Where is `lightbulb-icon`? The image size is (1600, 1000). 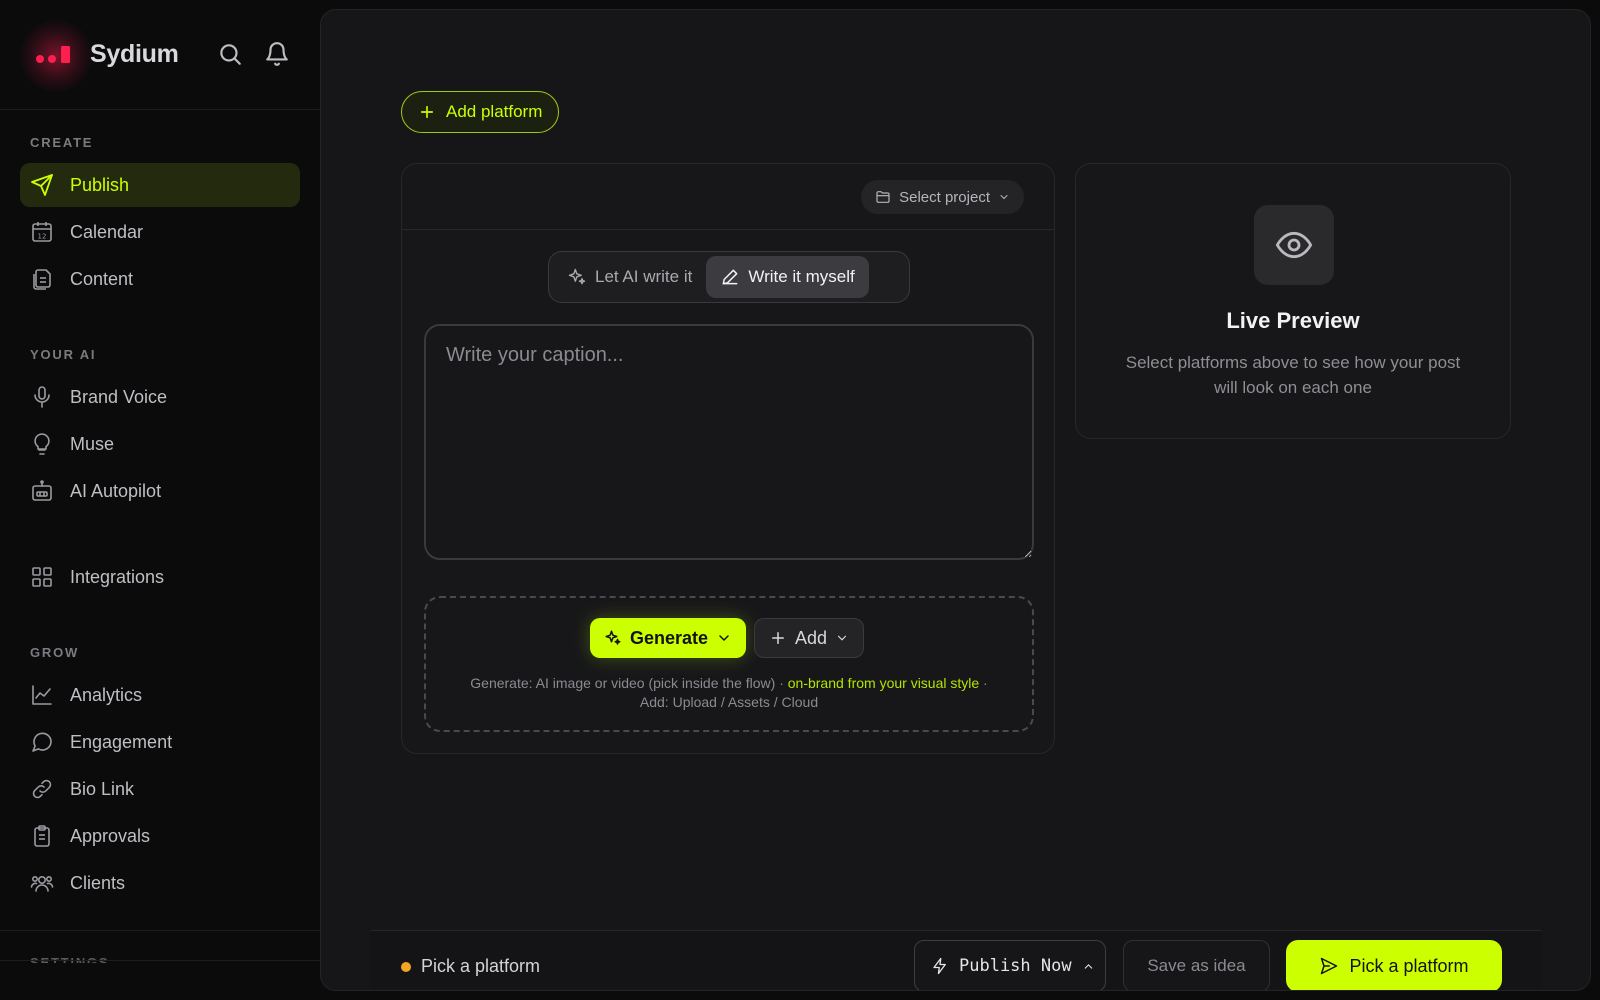 lightbulb-icon is located at coordinates (42, 444).